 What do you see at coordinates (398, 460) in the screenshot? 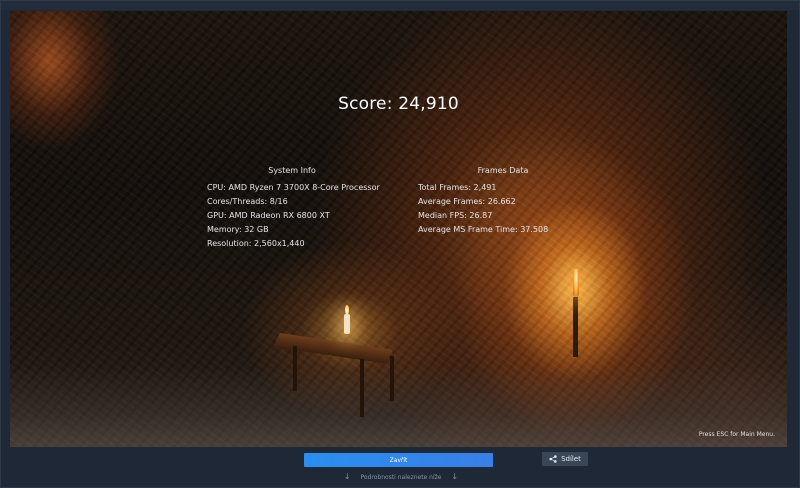
I see `close-button: Zavřít` at bounding box center [398, 460].